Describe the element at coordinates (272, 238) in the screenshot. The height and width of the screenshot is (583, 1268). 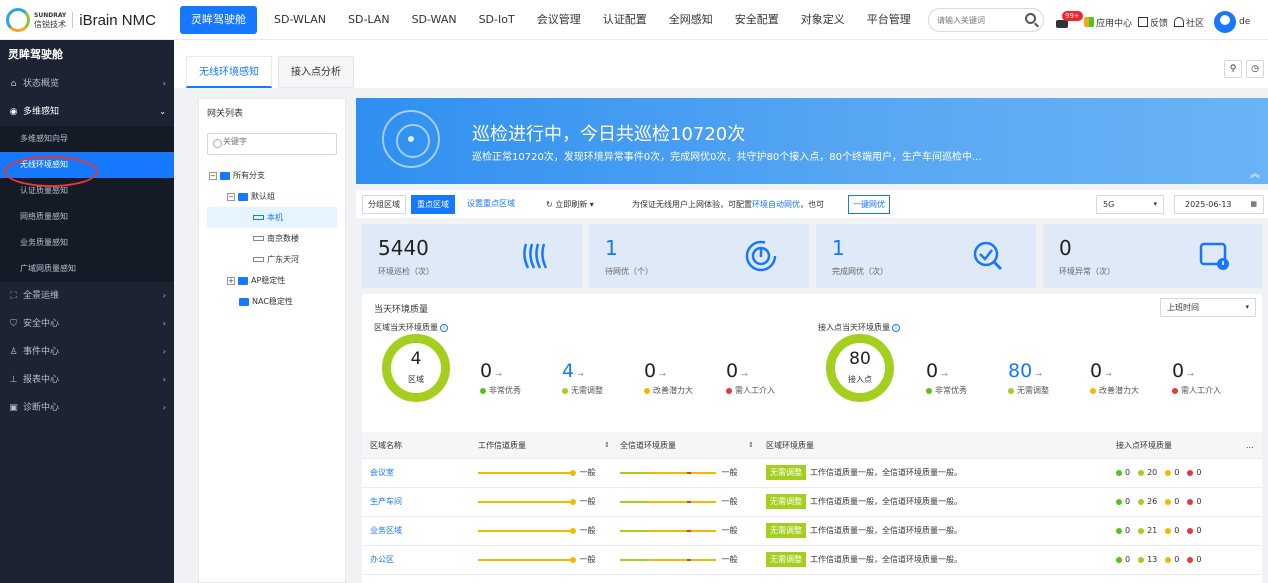
I see `tree-node-nanjing: 南京数楼` at that location.